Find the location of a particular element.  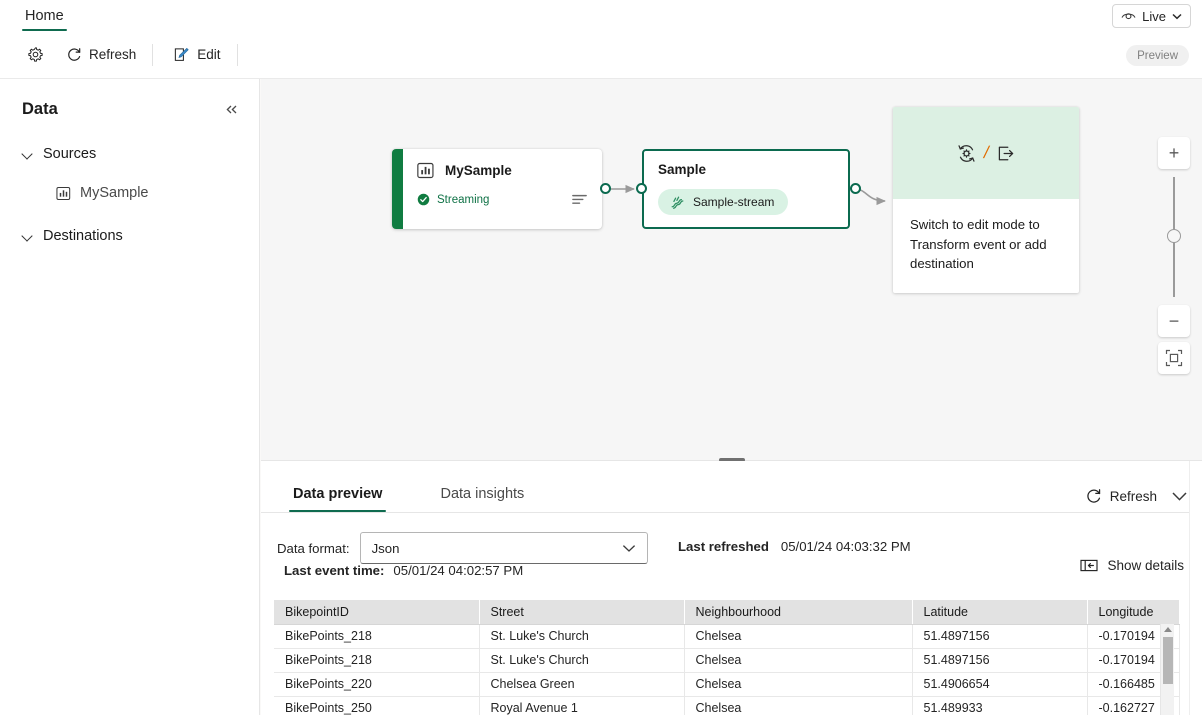

edit-button: Edit is located at coordinates (196, 55).